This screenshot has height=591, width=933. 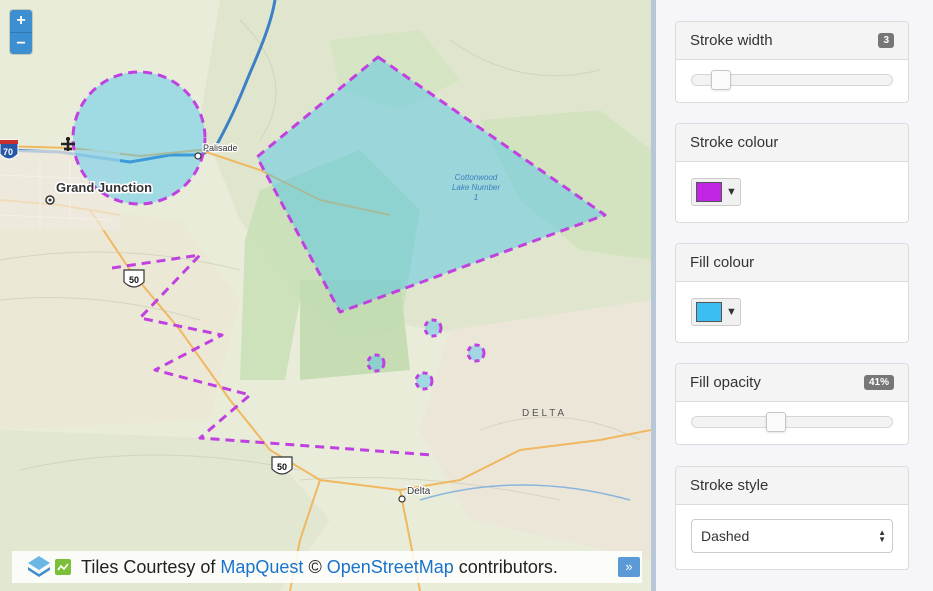 What do you see at coordinates (315, 566) in the screenshot?
I see `attribution-copyright: ©` at bounding box center [315, 566].